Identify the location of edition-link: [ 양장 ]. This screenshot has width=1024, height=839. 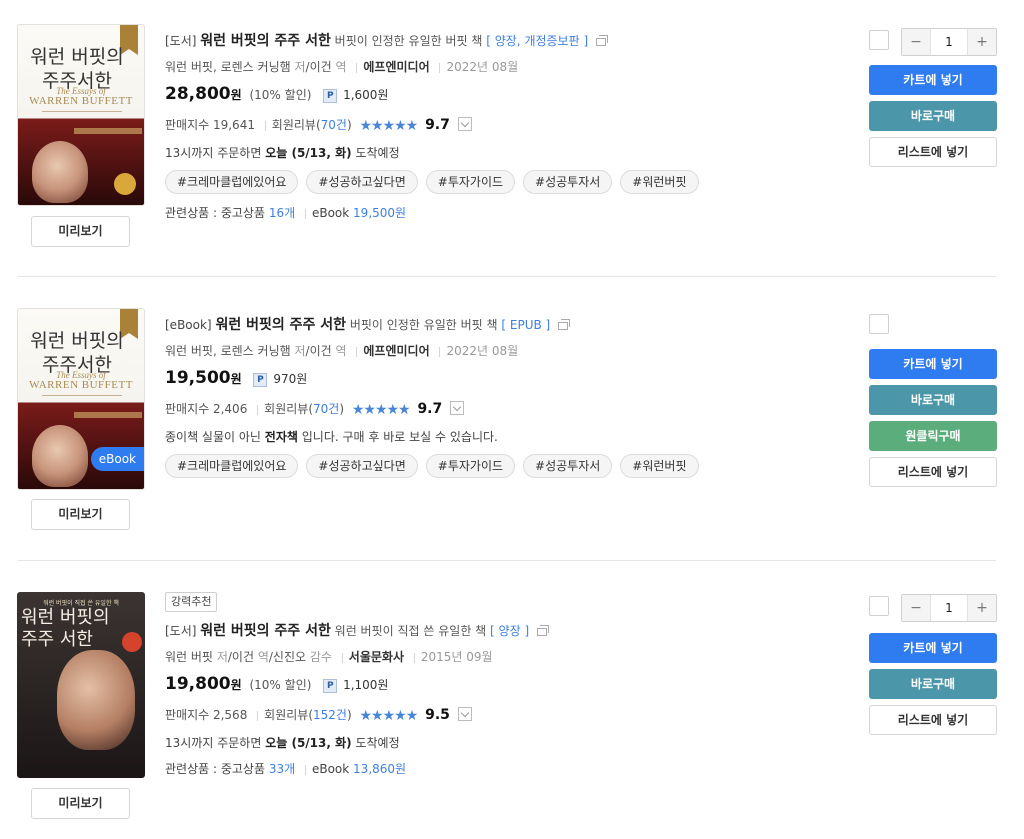
(509, 631).